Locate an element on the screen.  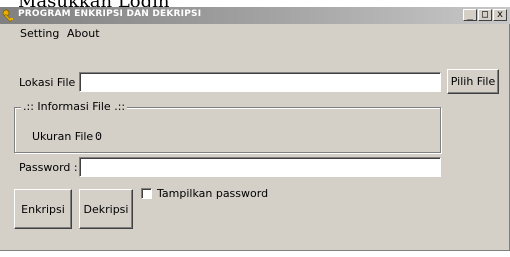
file-location-input is located at coordinates (260, 82).